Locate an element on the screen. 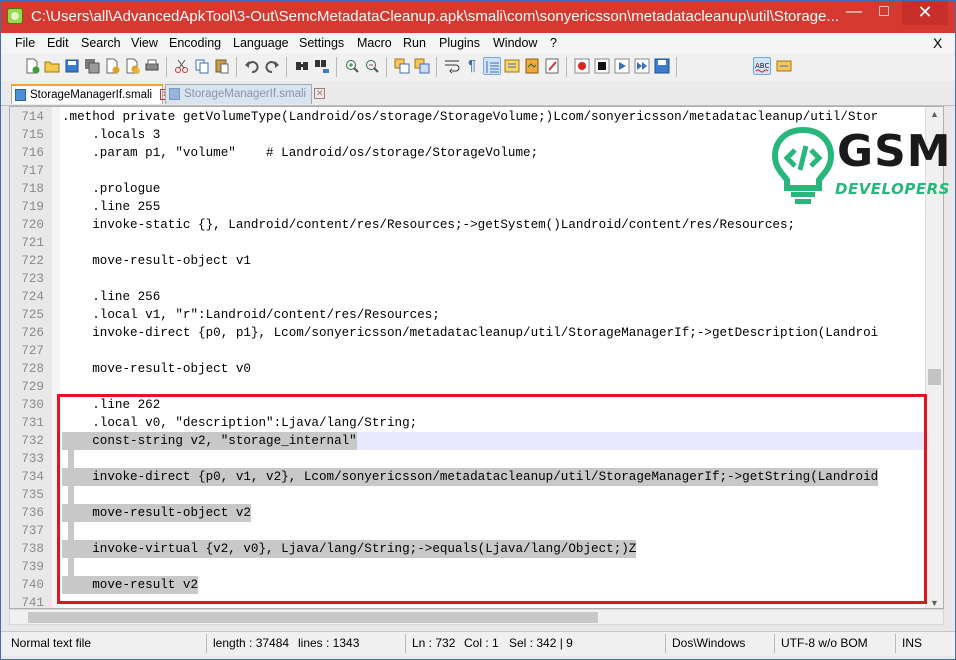  zoom-out-icon is located at coordinates (372, 66).